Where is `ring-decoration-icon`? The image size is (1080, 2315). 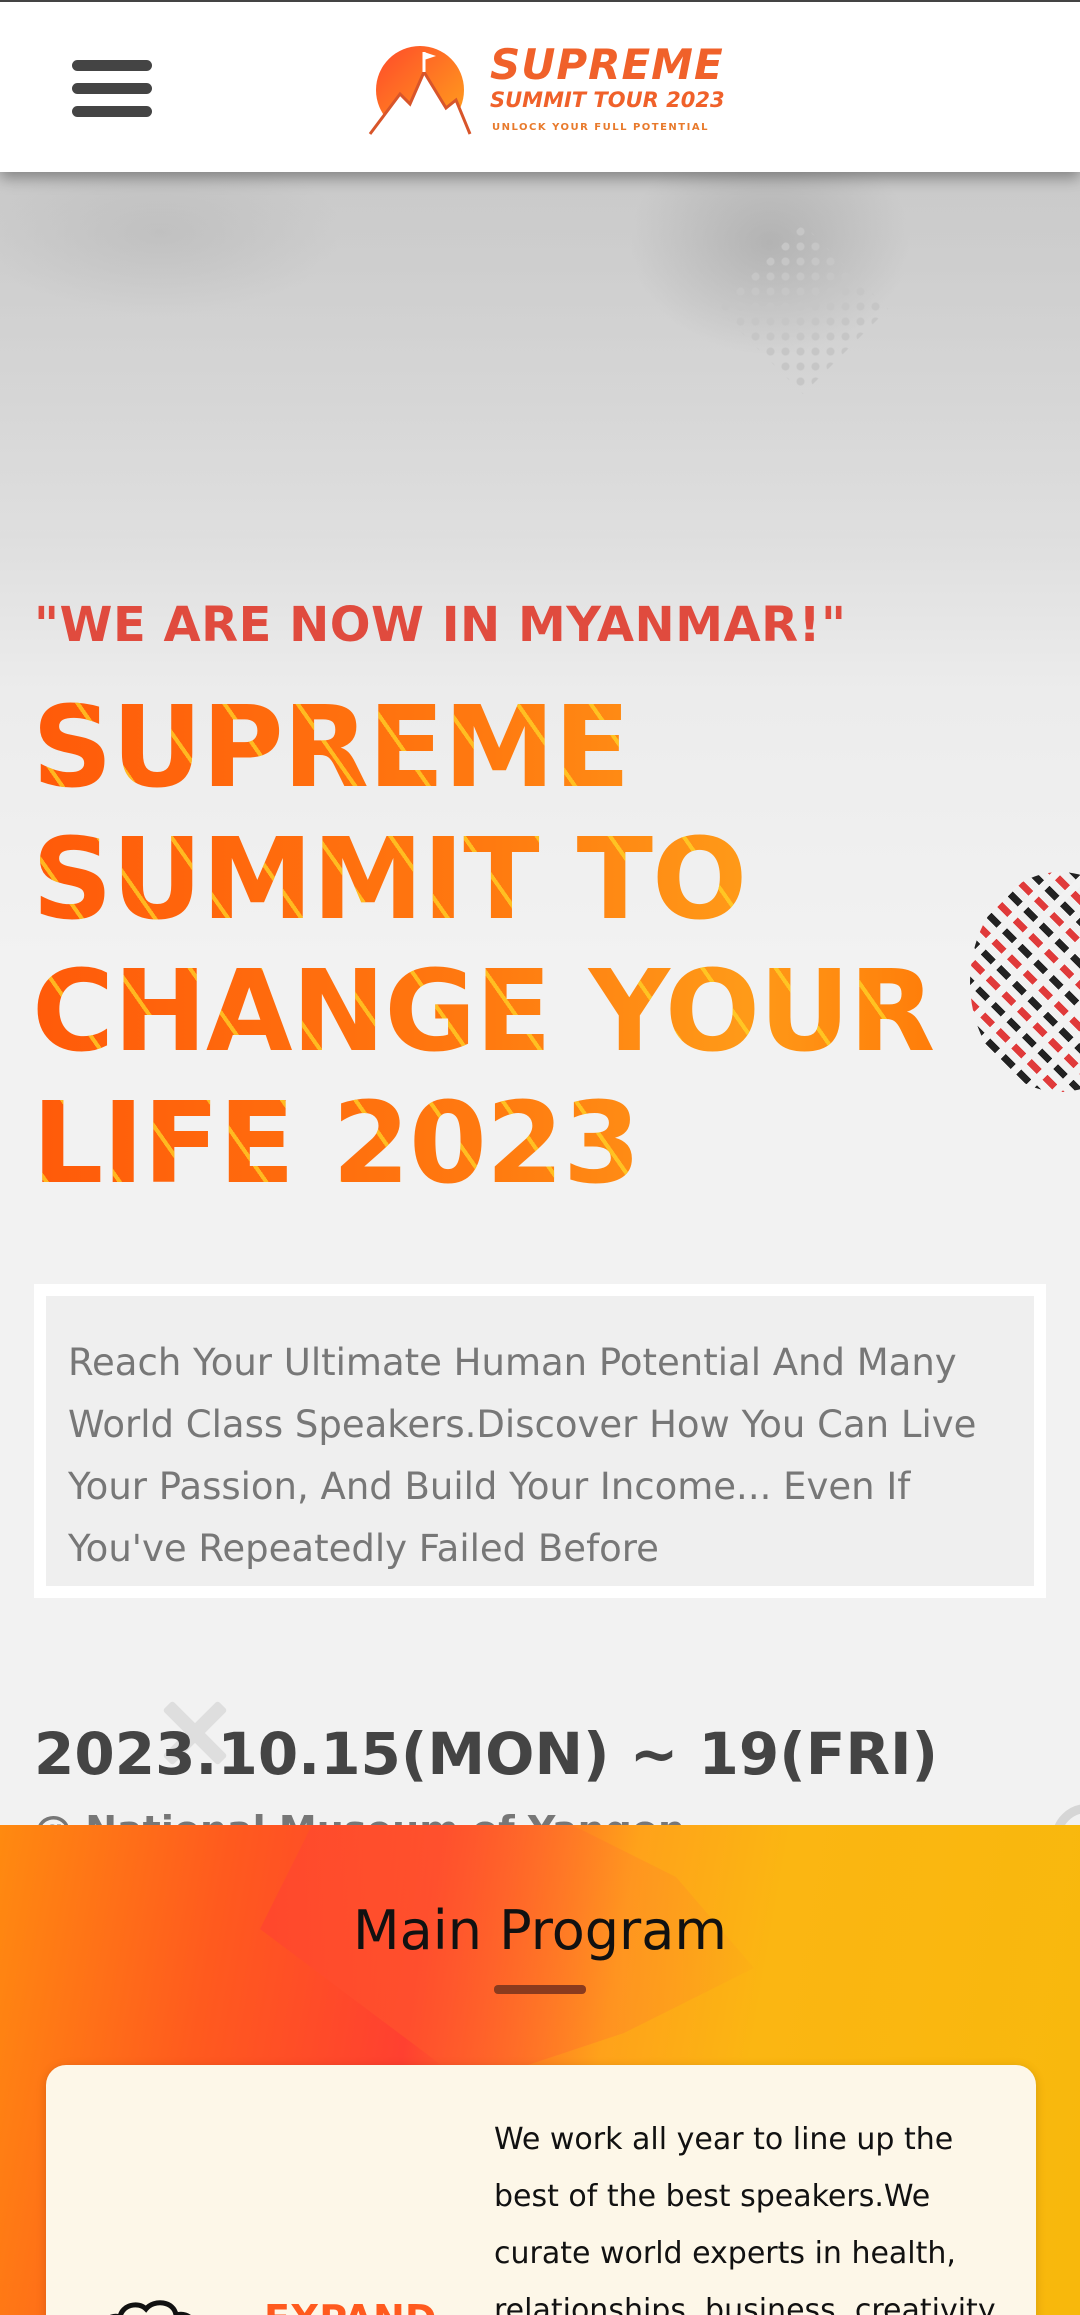
ring-decoration-icon is located at coordinates (1066, 1814).